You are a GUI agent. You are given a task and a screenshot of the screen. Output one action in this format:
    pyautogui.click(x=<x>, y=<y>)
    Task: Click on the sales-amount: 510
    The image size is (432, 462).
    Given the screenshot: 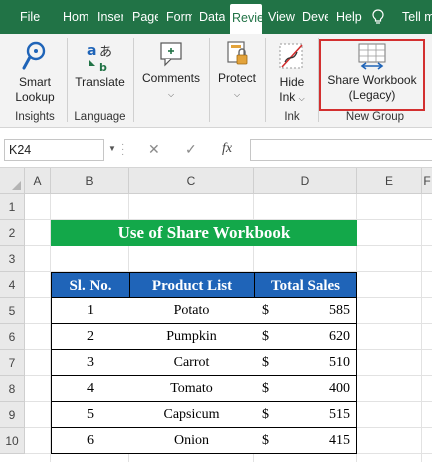 What is the action you would take?
    pyautogui.click(x=339, y=362)
    